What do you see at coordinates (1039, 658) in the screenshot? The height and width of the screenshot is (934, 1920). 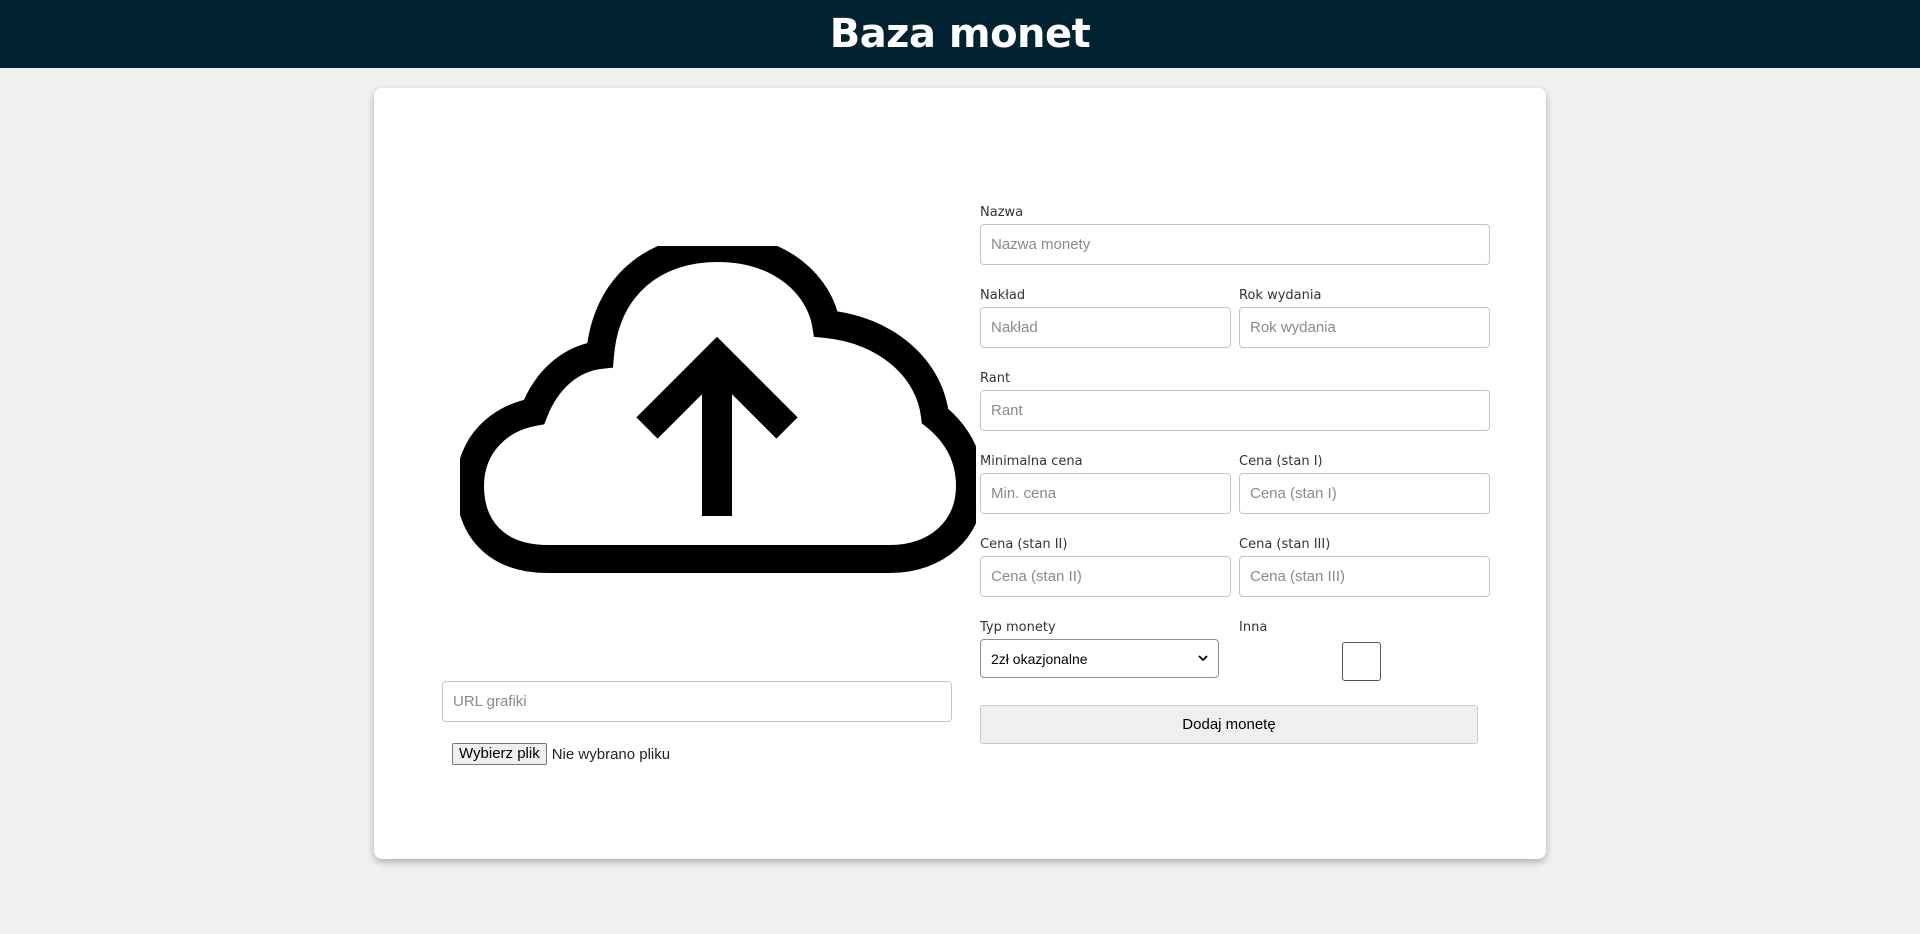 I see `coin-type-selected-value: 2zł okazjonalne` at bounding box center [1039, 658].